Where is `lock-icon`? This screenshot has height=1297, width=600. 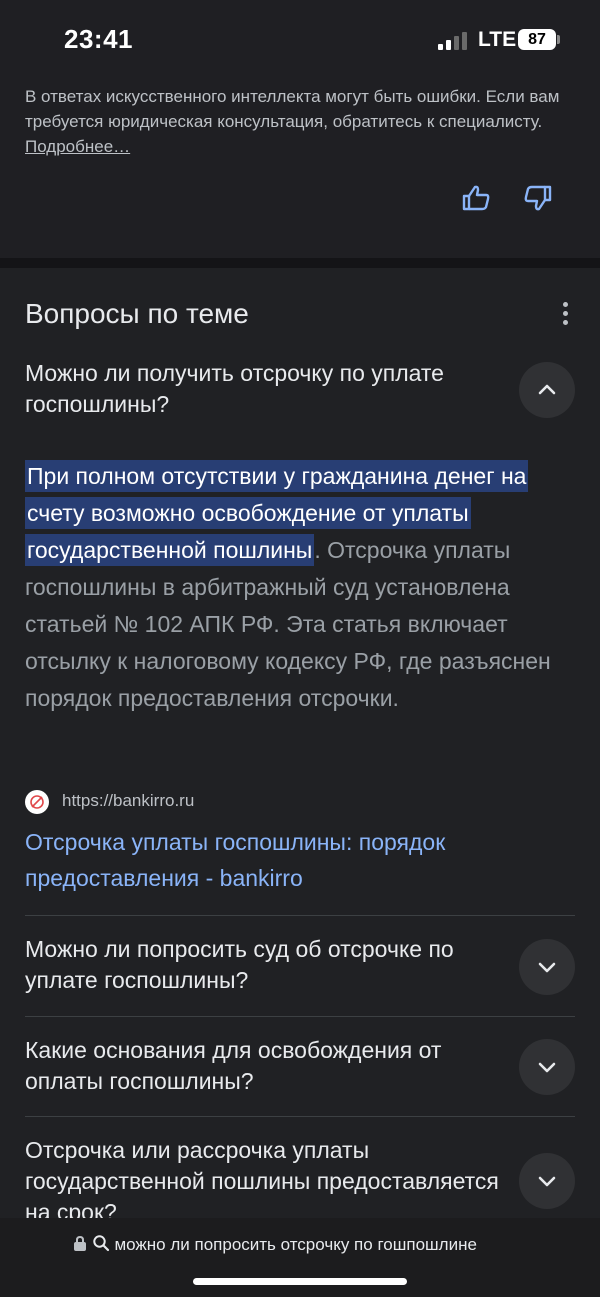 lock-icon is located at coordinates (80, 1245).